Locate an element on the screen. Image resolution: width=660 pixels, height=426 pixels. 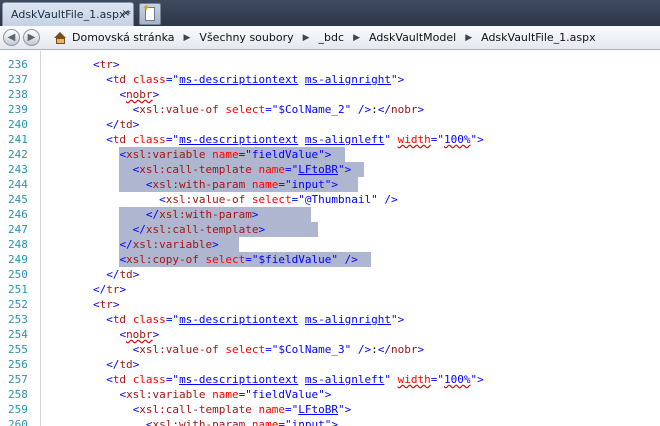
code-token: ms-alignleft is located at coordinates (344, 379).